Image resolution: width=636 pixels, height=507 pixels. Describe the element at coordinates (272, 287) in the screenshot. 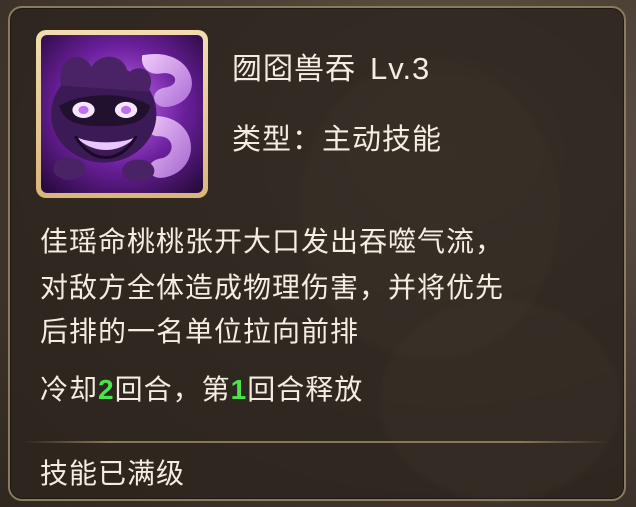

I see `skill-description-line-2: 对敌方全体造成物理伤害，并将优先` at that location.